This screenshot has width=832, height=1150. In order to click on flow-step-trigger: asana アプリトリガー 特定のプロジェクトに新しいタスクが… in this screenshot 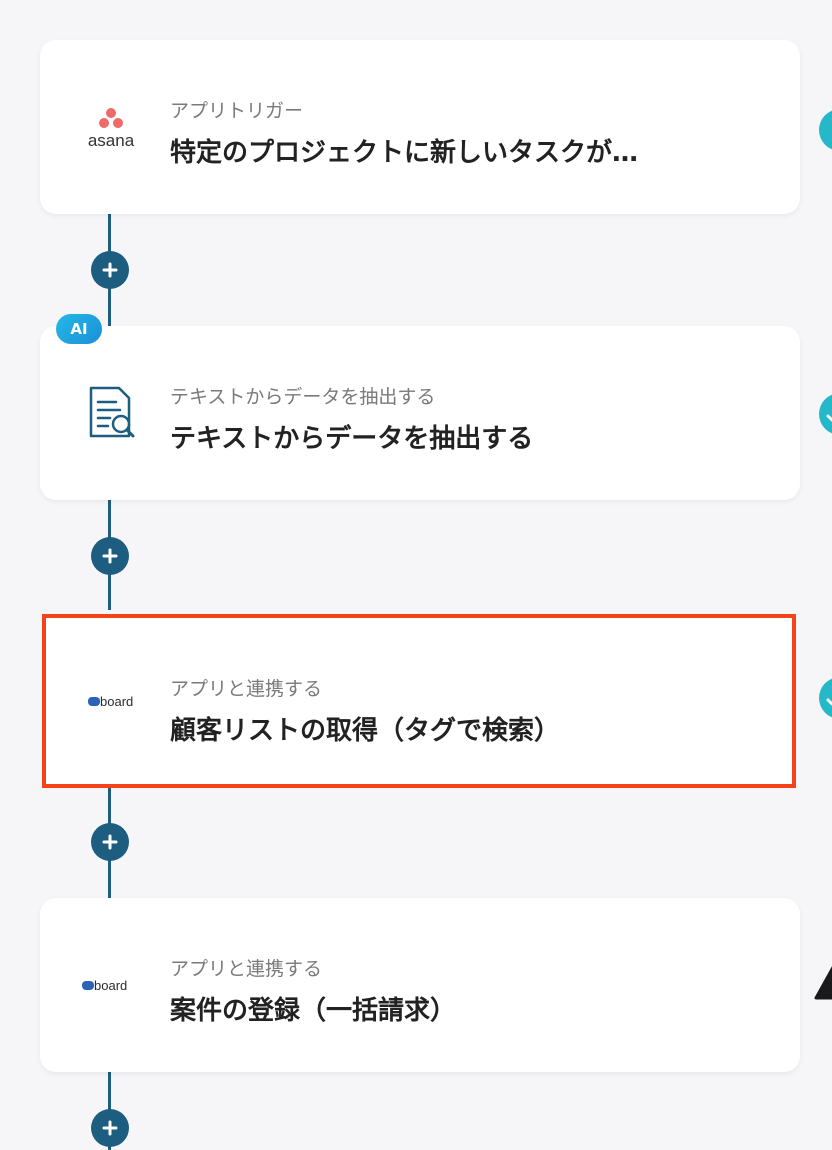, I will do `click(420, 127)`.